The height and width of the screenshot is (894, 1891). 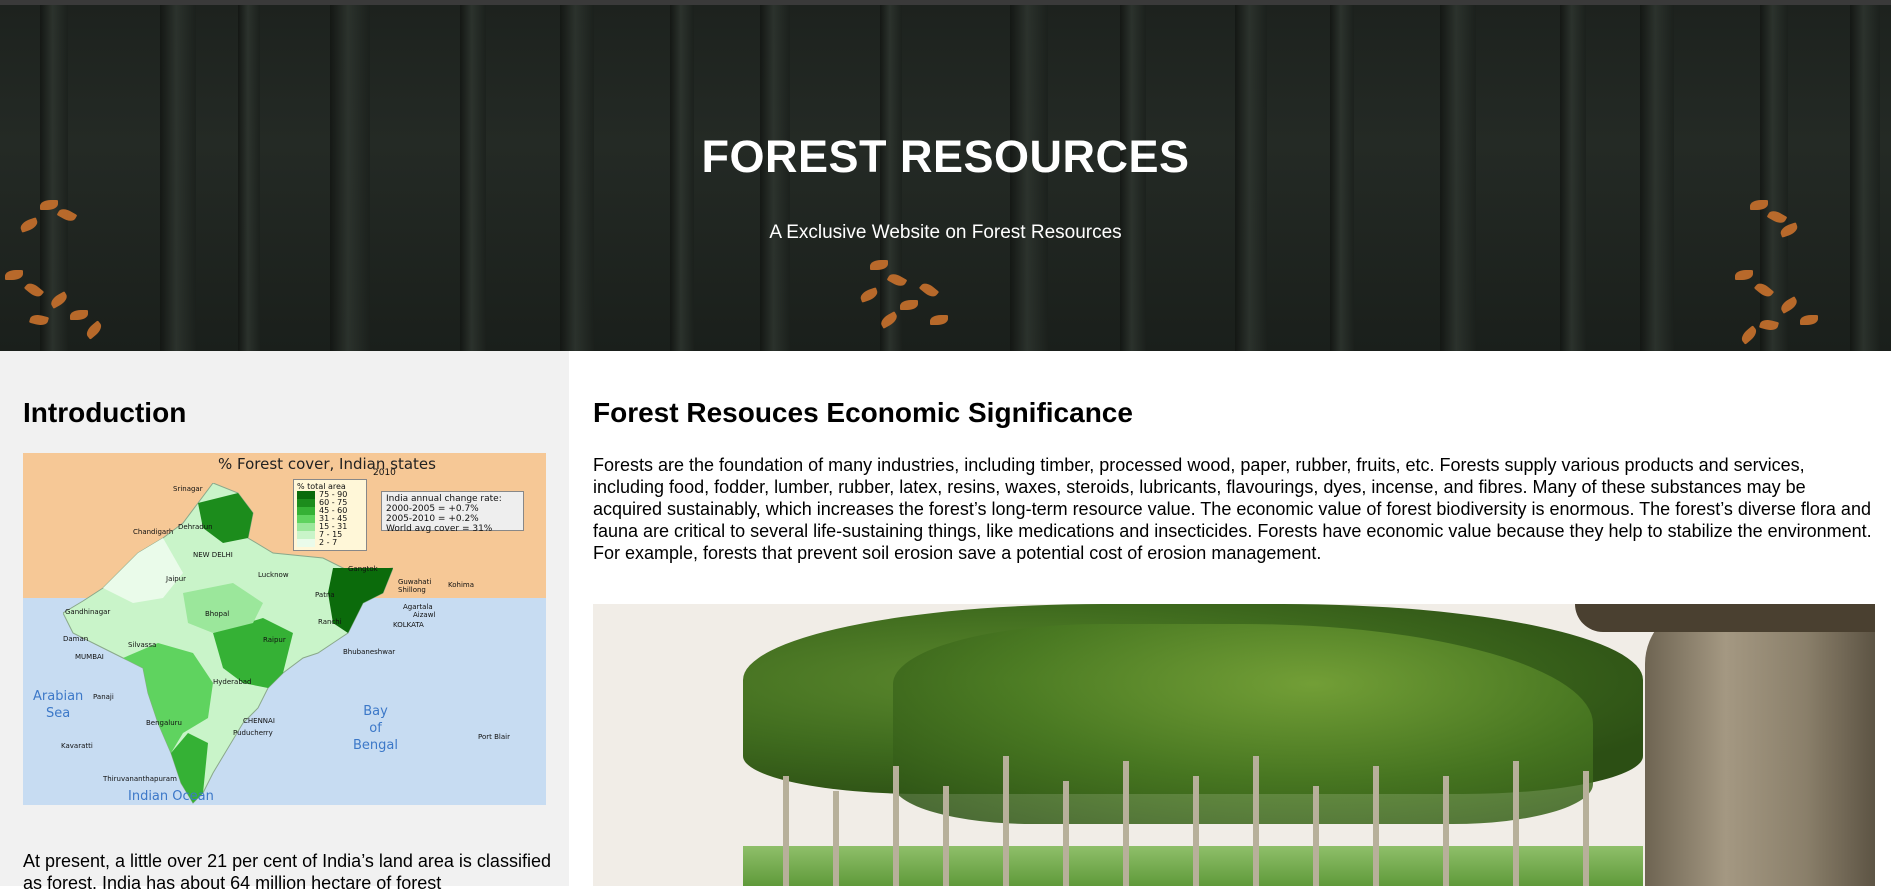 I want to click on map-city-label: Hyderabad, so click(x=232, y=682).